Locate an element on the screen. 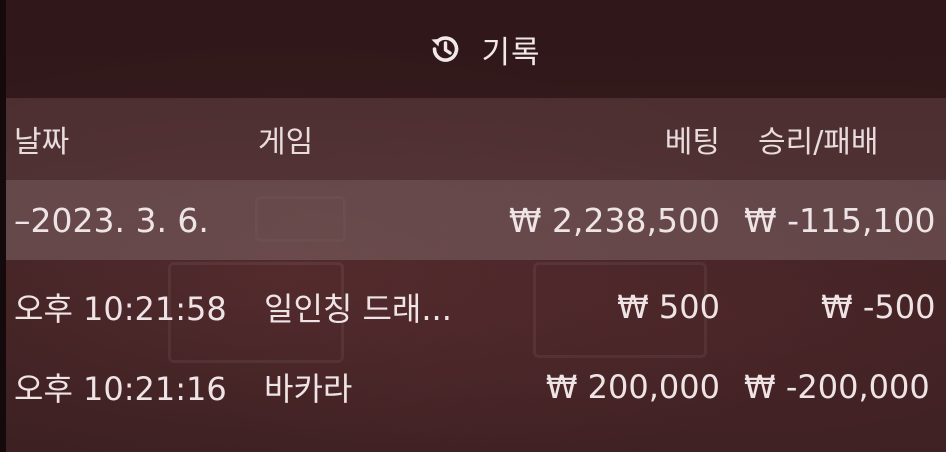 Image resolution: width=946 pixels, height=452 pixels. row-win-loss: ₩ -500 is located at coordinates (878, 307).